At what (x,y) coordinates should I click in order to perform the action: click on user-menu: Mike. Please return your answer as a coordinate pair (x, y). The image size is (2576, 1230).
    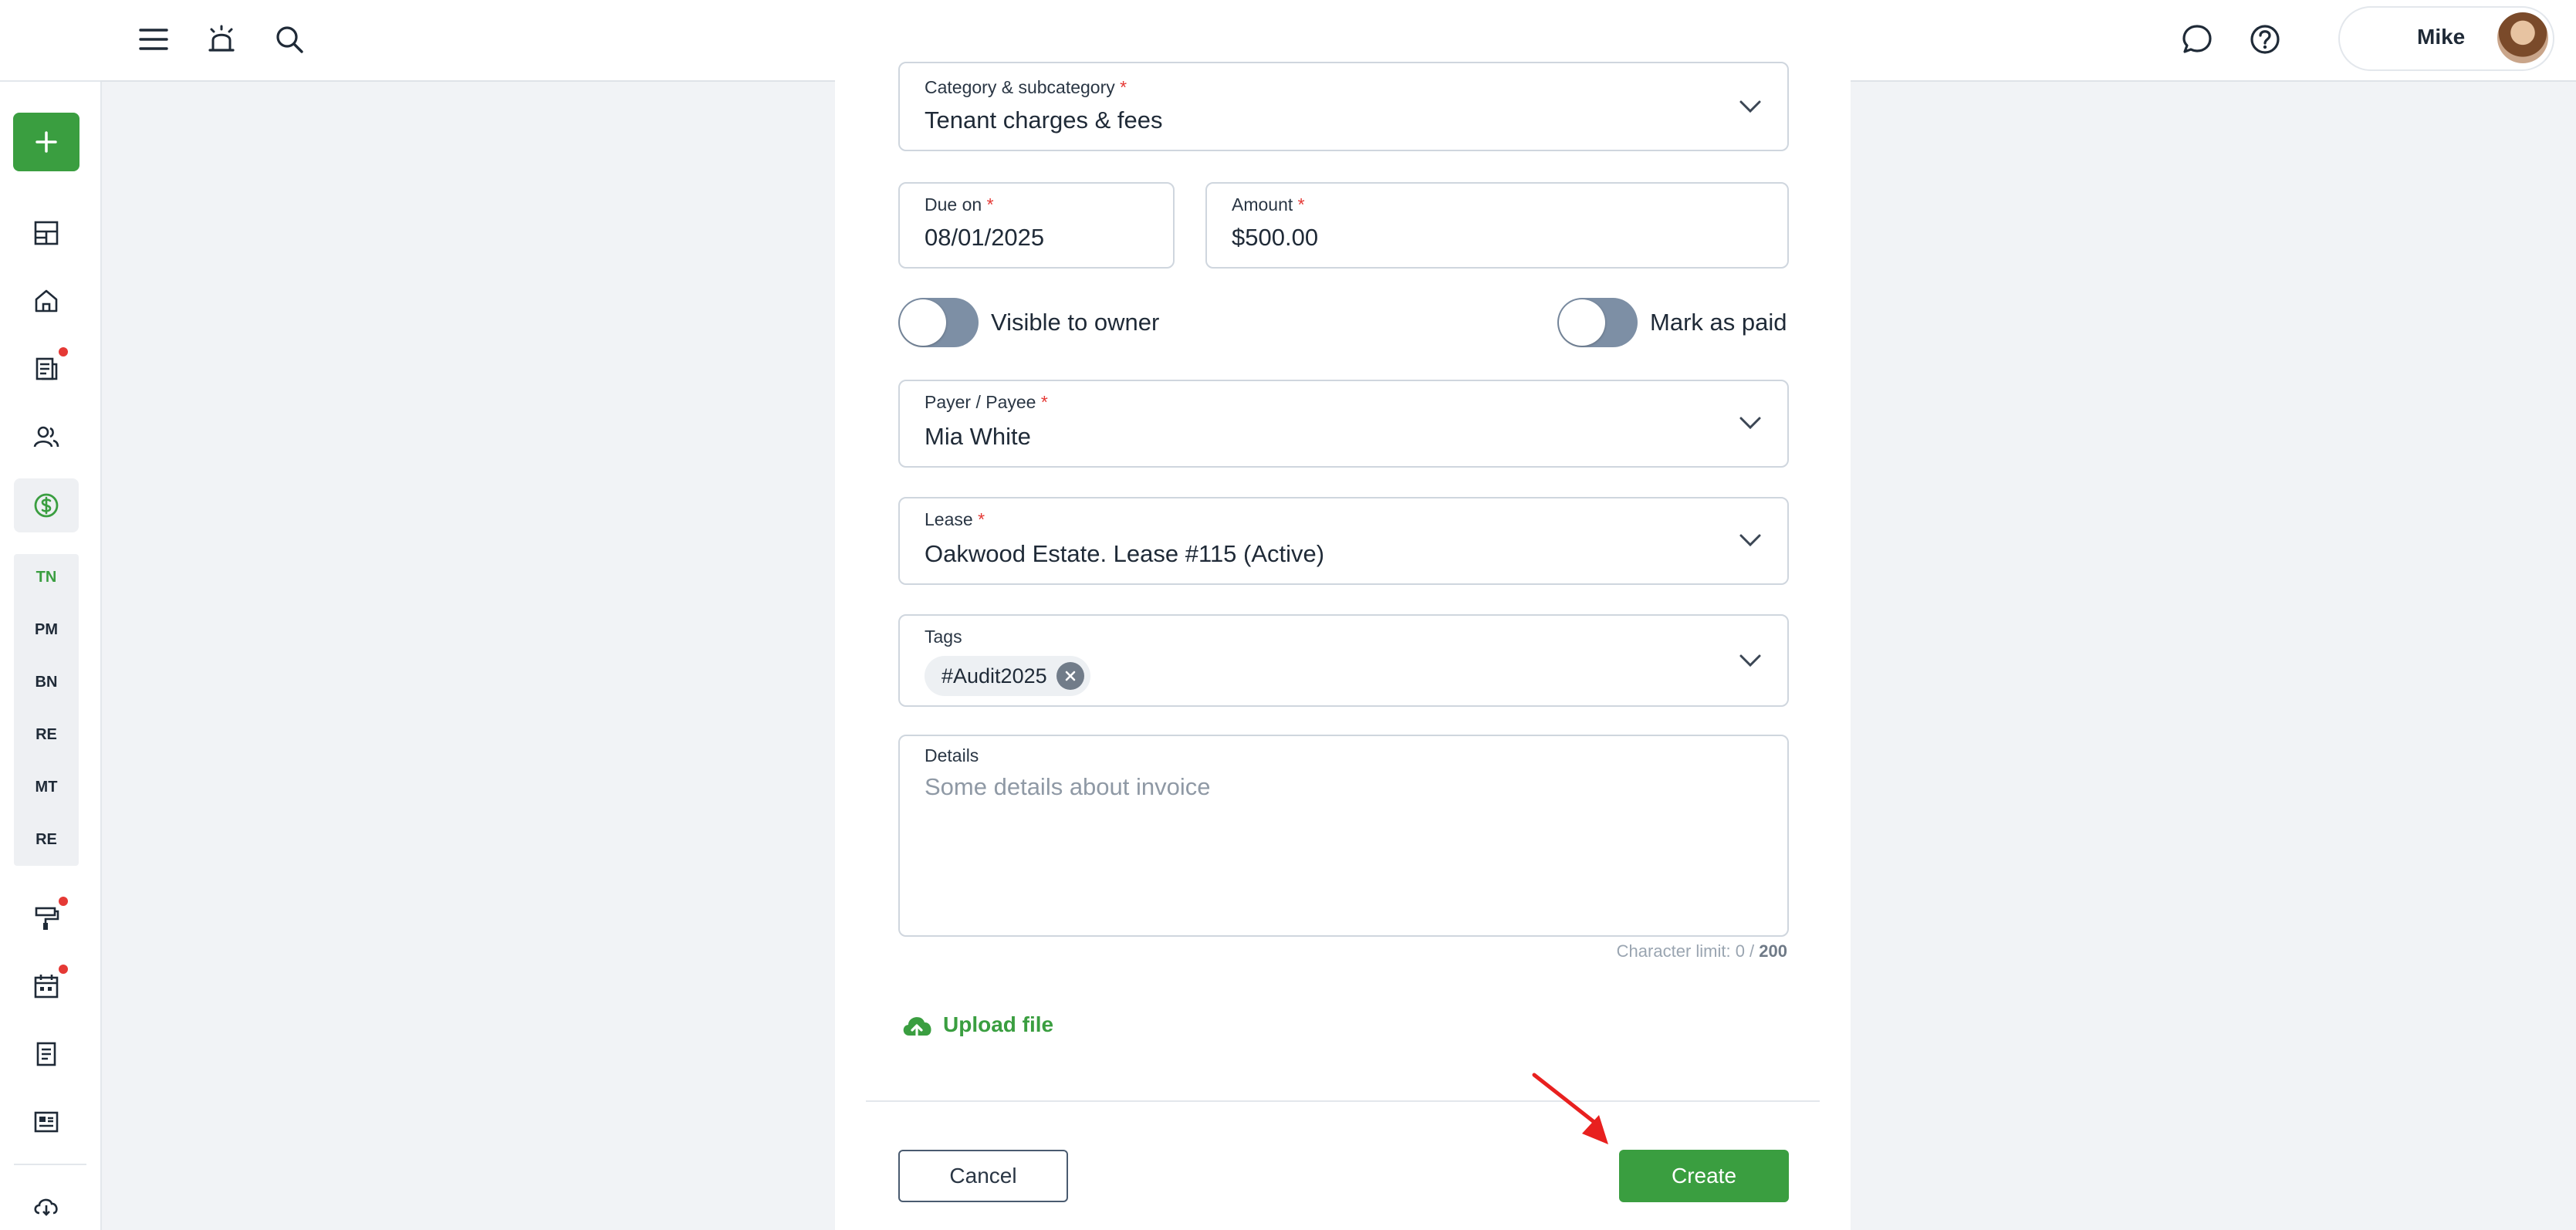
    Looking at the image, I should click on (2446, 38).